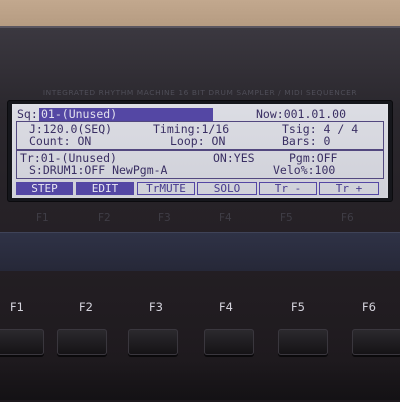 This screenshot has height=402, width=400. Describe the element at coordinates (298, 307) in the screenshot. I see `f5-label: F5` at that location.